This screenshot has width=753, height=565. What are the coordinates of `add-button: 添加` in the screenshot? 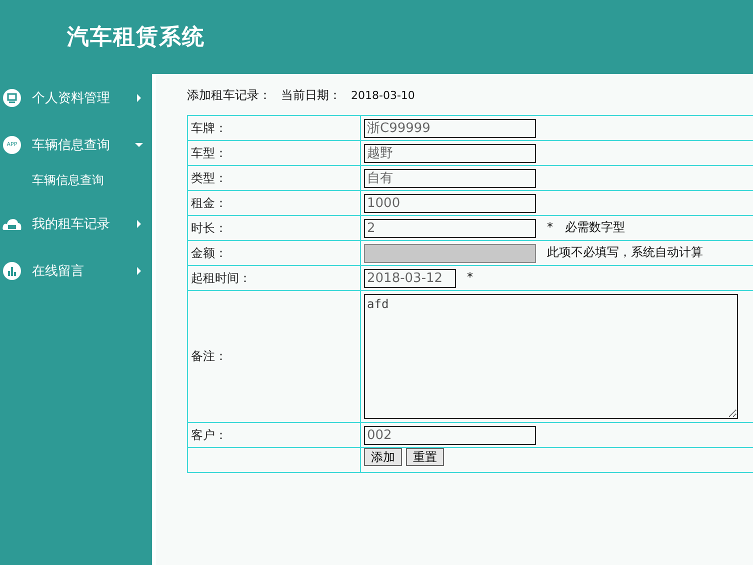 It's located at (383, 457).